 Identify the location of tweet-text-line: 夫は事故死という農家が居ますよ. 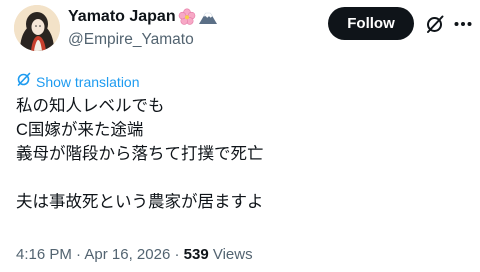
(140, 202).